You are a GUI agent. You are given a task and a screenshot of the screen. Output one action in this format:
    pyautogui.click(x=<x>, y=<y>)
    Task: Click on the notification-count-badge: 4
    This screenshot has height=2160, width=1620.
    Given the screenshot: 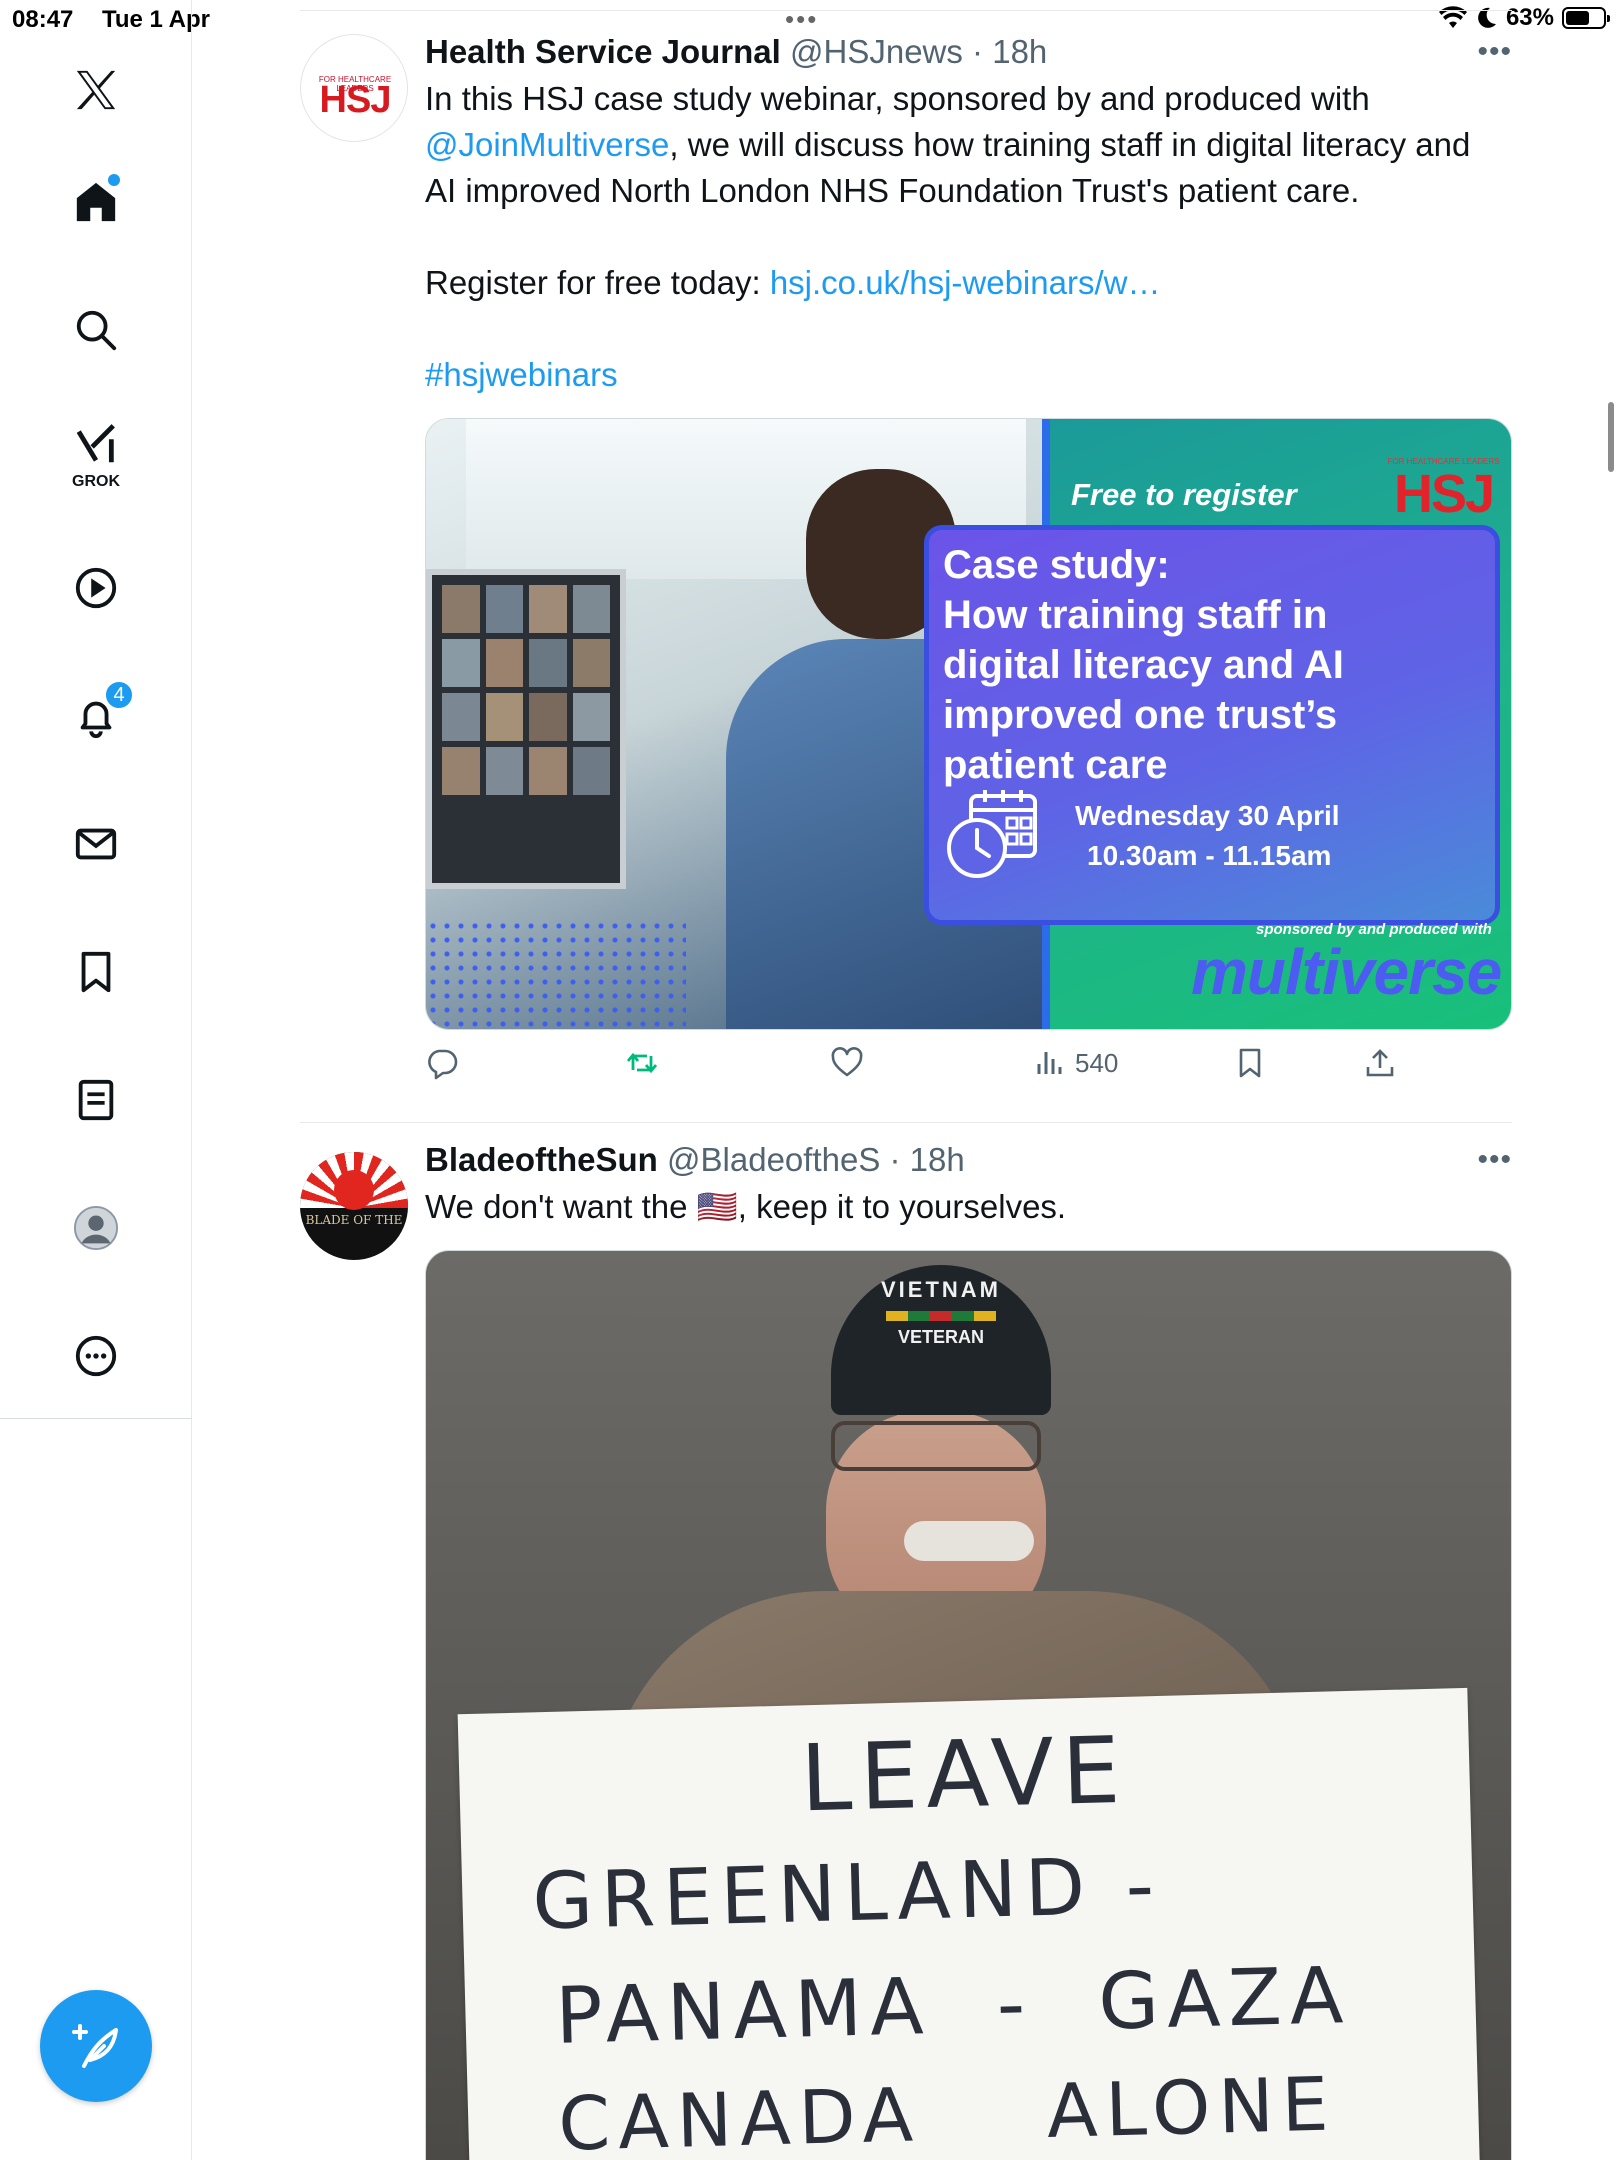 What is the action you would take?
    pyautogui.click(x=119, y=695)
    